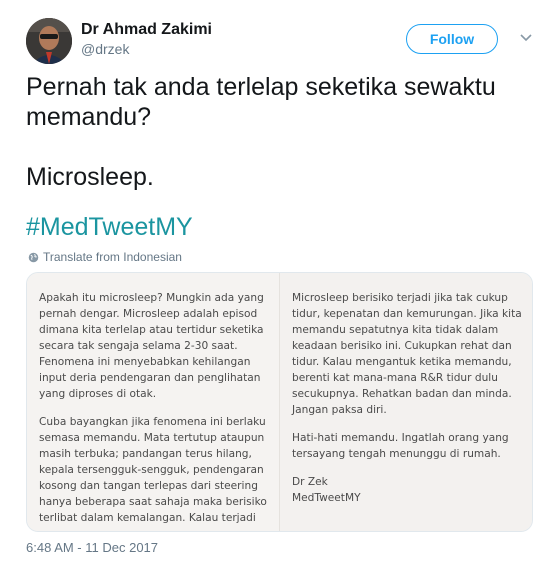  I want to click on chevron-down-icon, so click(526, 38).